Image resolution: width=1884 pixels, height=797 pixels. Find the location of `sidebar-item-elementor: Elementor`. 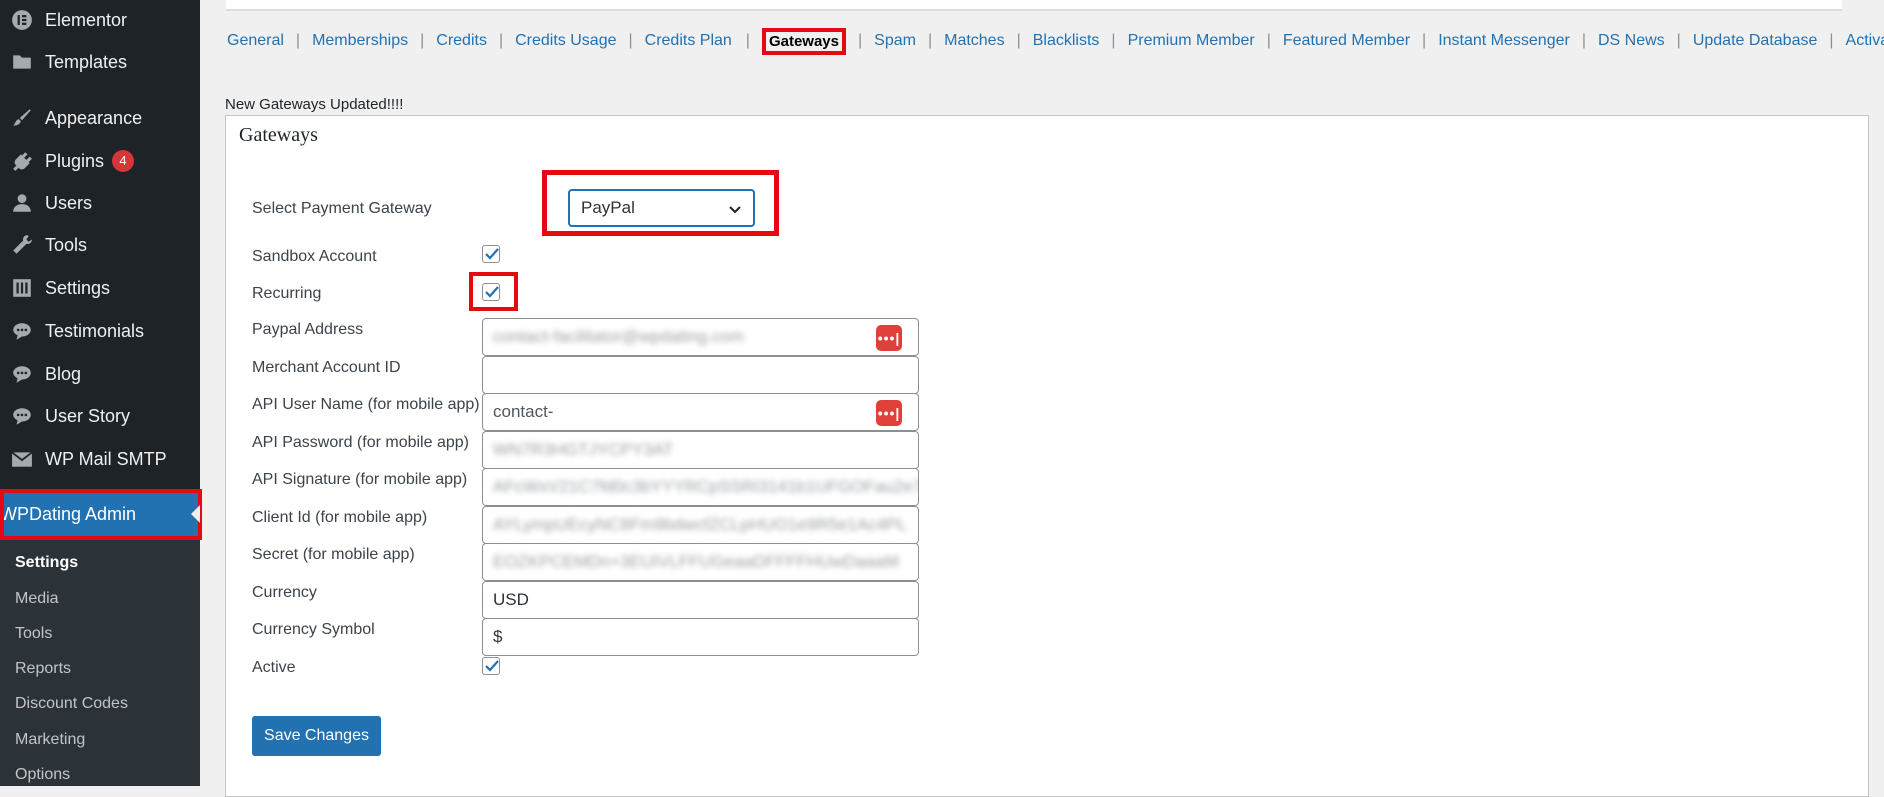

sidebar-item-elementor: Elementor is located at coordinates (100, 20).